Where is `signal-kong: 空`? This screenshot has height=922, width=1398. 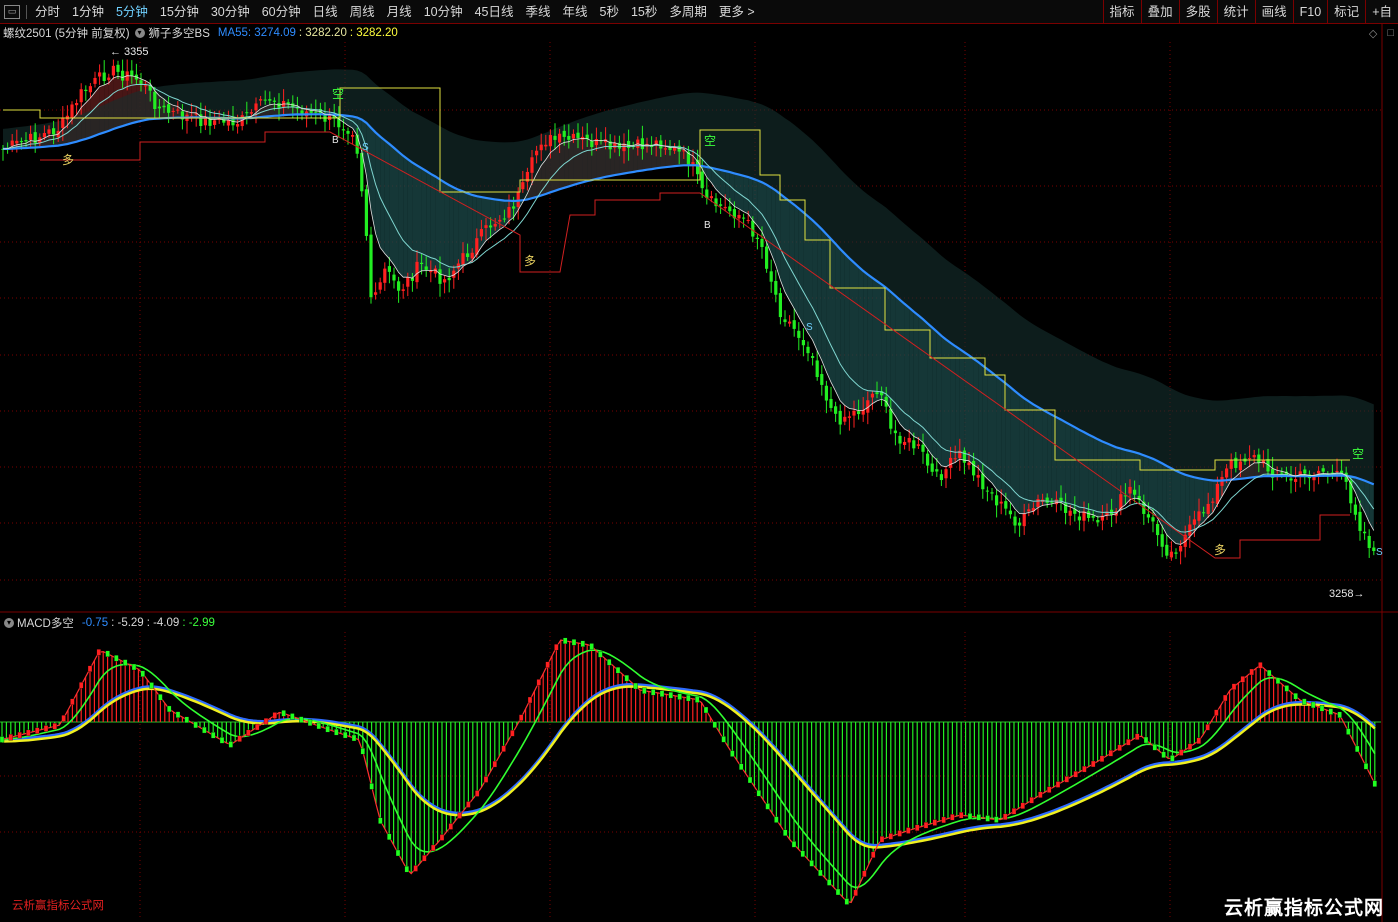 signal-kong: 空 is located at coordinates (338, 94).